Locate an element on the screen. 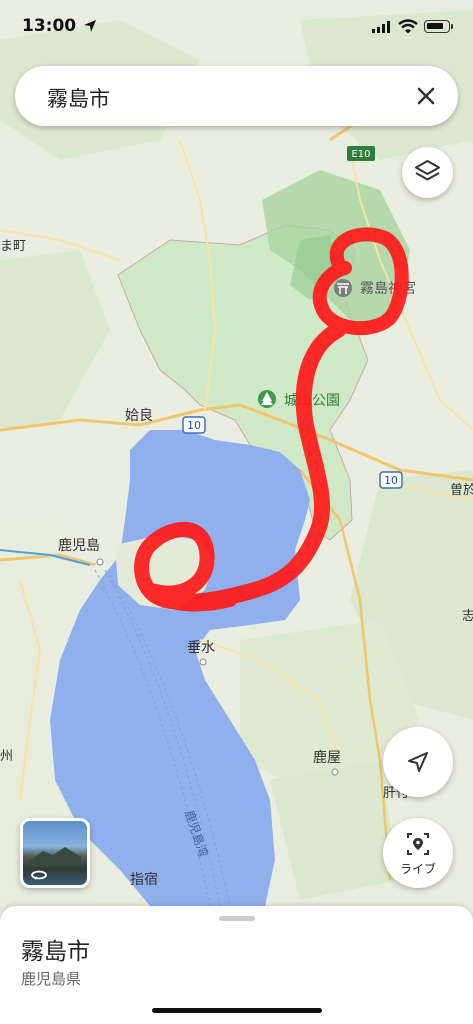 This screenshot has height=1024, width=473. kagoshima-label: 鹿児島 is located at coordinates (79, 545).